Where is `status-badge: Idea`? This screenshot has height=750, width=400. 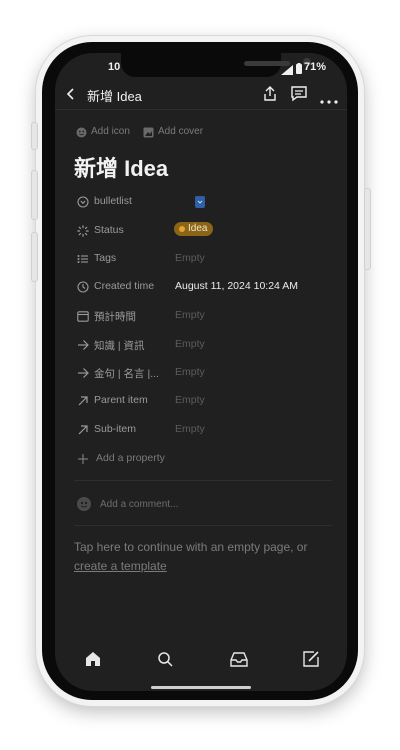
status-badge: Idea is located at coordinates (194, 229).